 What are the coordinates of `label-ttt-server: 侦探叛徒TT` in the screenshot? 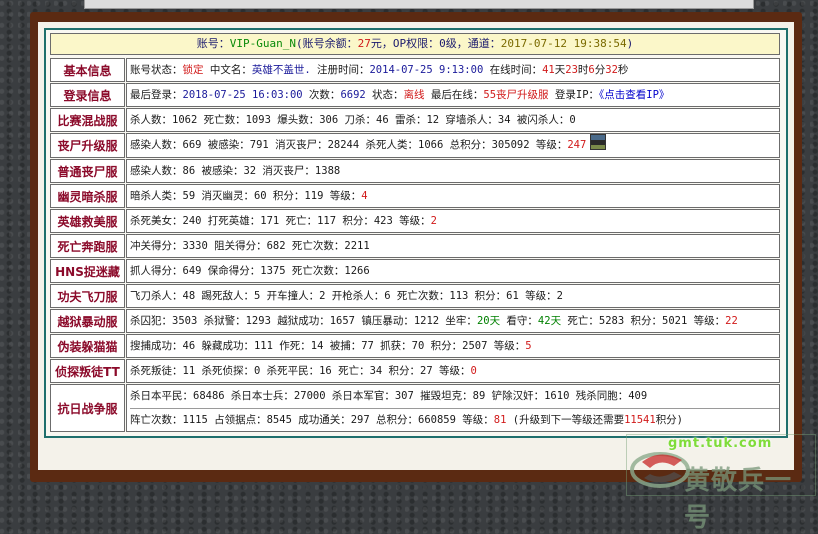 It's located at (87, 371).